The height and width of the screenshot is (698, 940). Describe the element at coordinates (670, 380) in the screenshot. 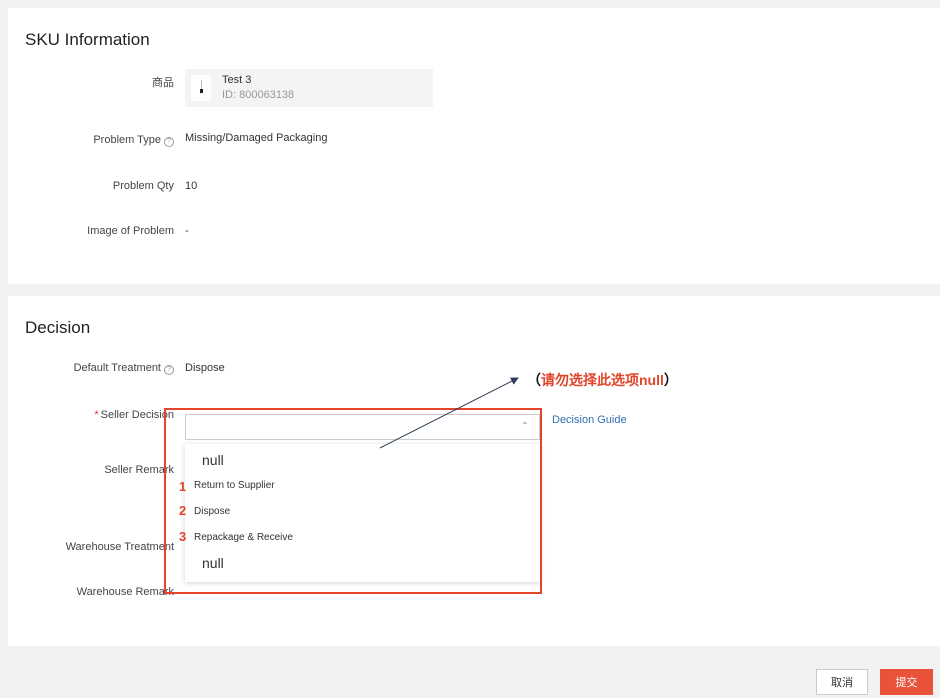

I see `annotation-close-paren: ）` at that location.